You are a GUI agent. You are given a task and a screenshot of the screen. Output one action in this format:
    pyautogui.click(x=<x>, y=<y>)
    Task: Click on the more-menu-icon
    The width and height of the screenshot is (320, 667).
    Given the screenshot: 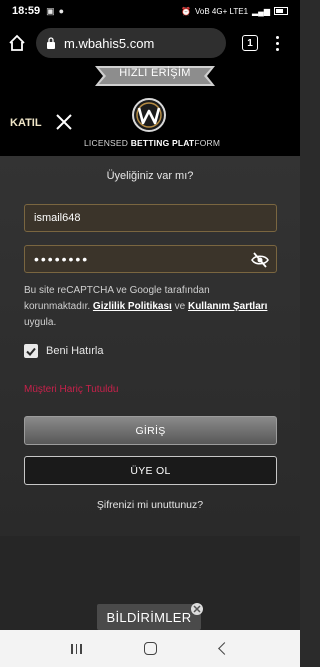 What is the action you would take?
    pyautogui.click(x=278, y=43)
    